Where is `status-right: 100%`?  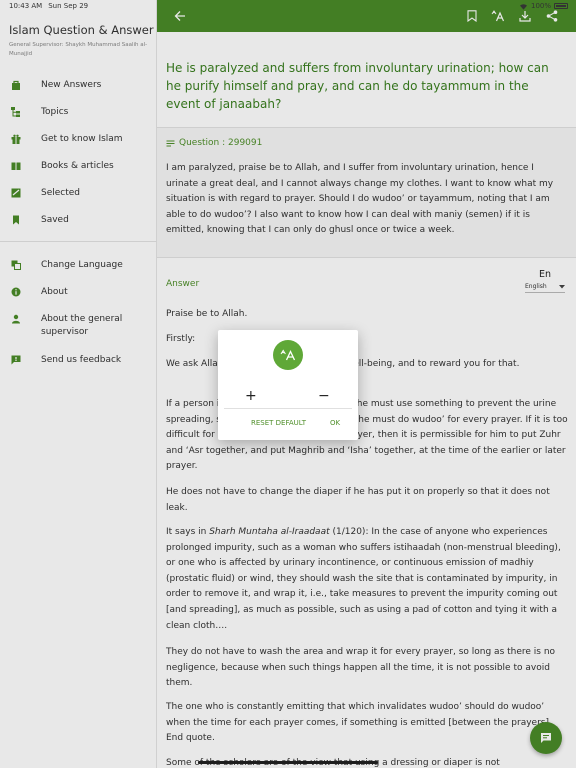
status-right: 100% is located at coordinates (543, 6).